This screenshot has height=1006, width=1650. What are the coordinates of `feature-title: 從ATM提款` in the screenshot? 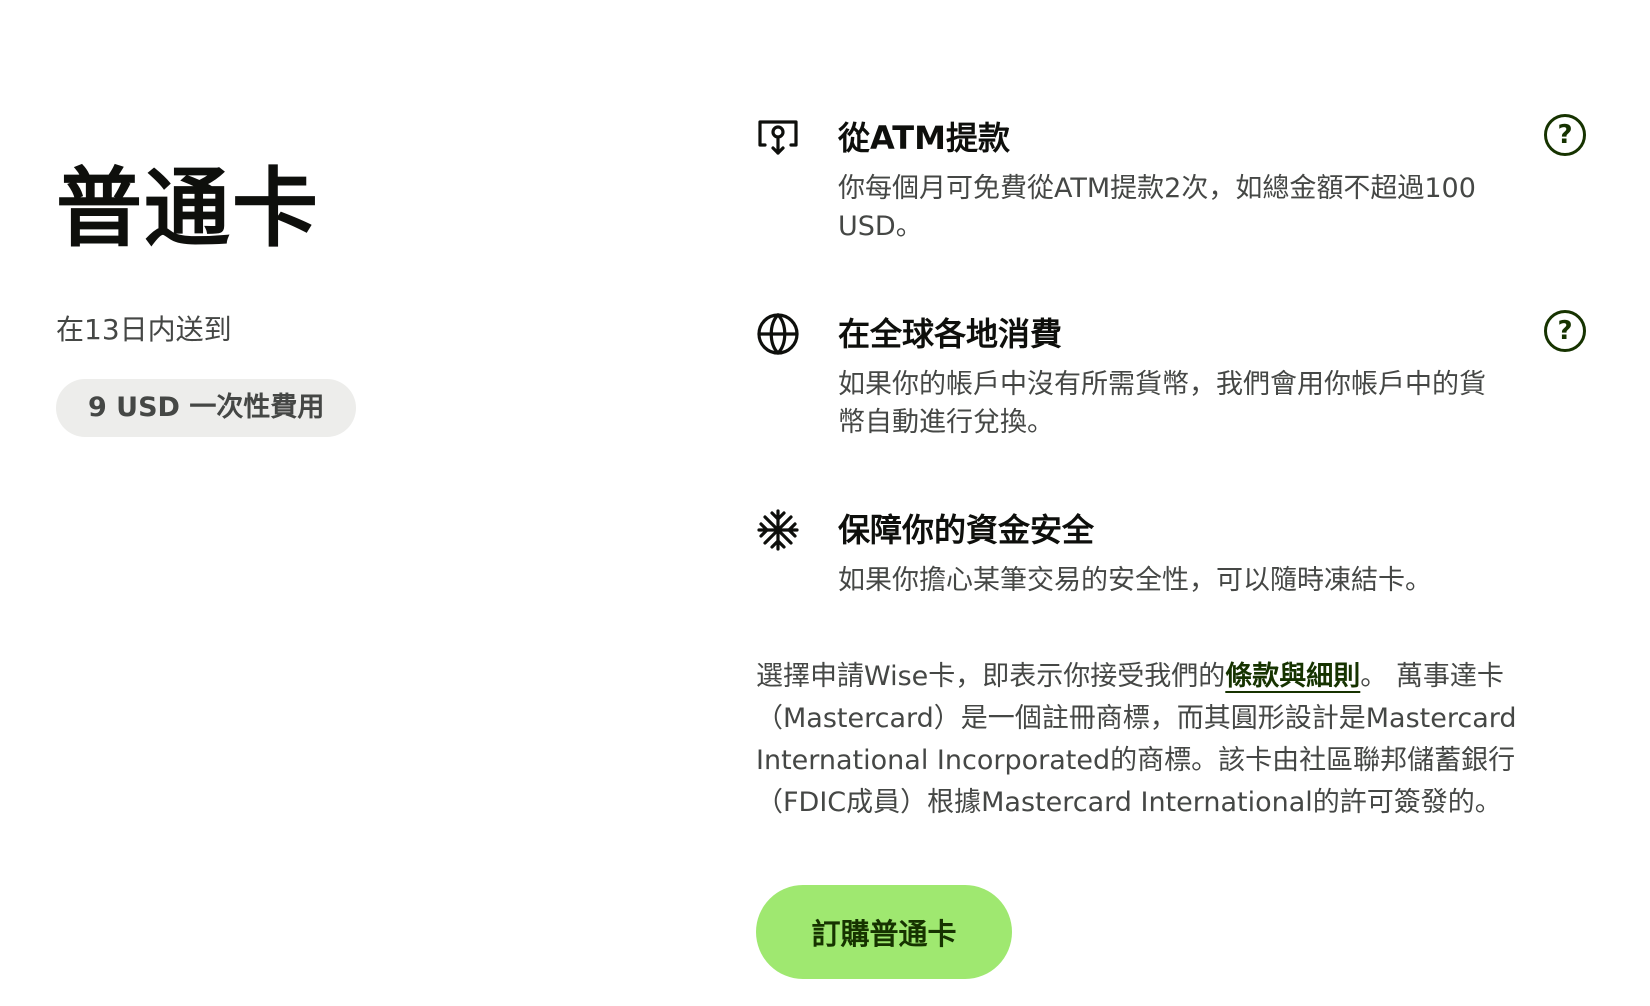 It's located at (924, 138).